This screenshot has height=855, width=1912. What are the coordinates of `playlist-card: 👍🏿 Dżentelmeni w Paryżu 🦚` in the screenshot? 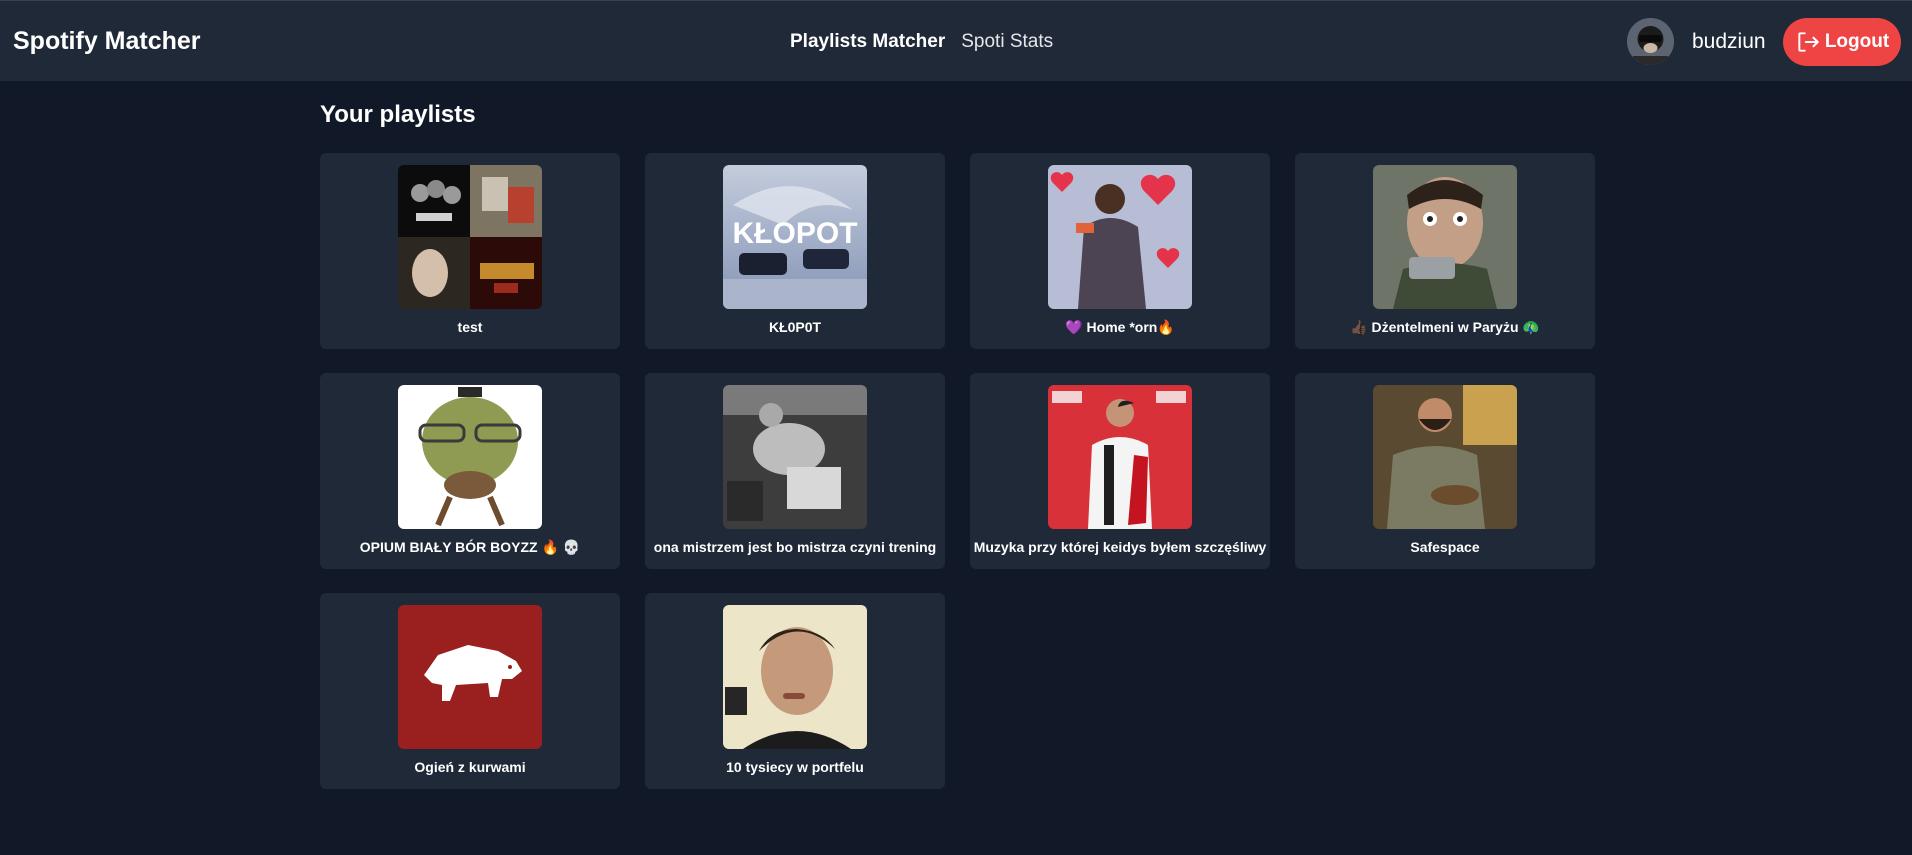 It's located at (1445, 251).